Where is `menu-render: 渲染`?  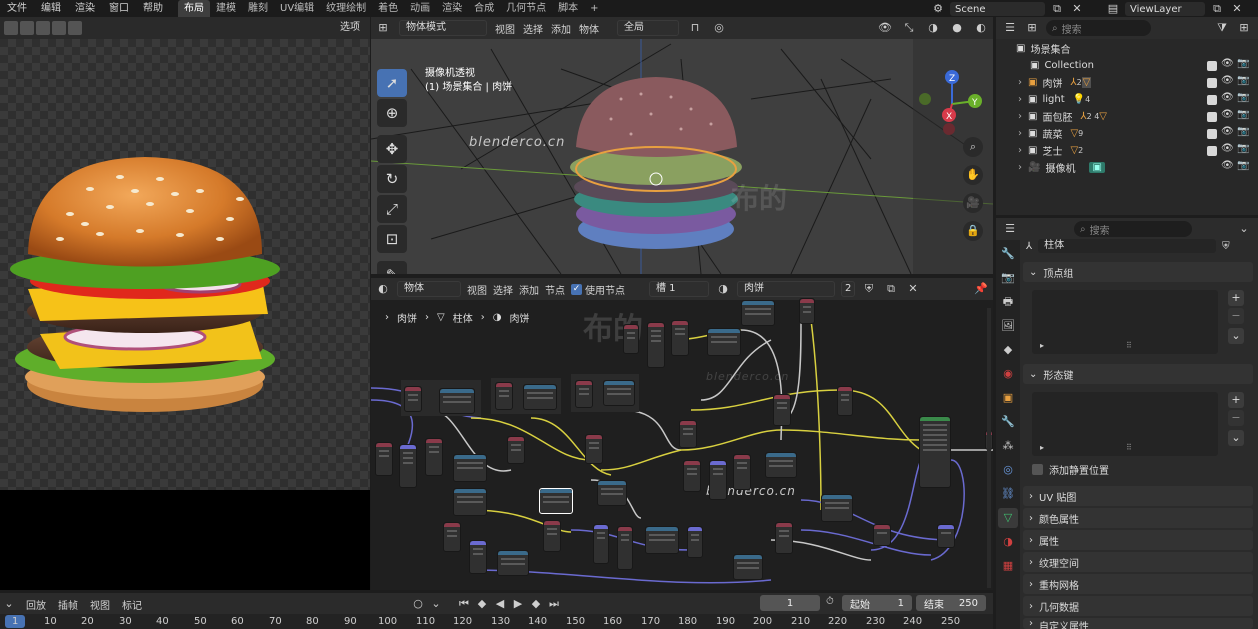
menu-render: 渲染 is located at coordinates (85, 8).